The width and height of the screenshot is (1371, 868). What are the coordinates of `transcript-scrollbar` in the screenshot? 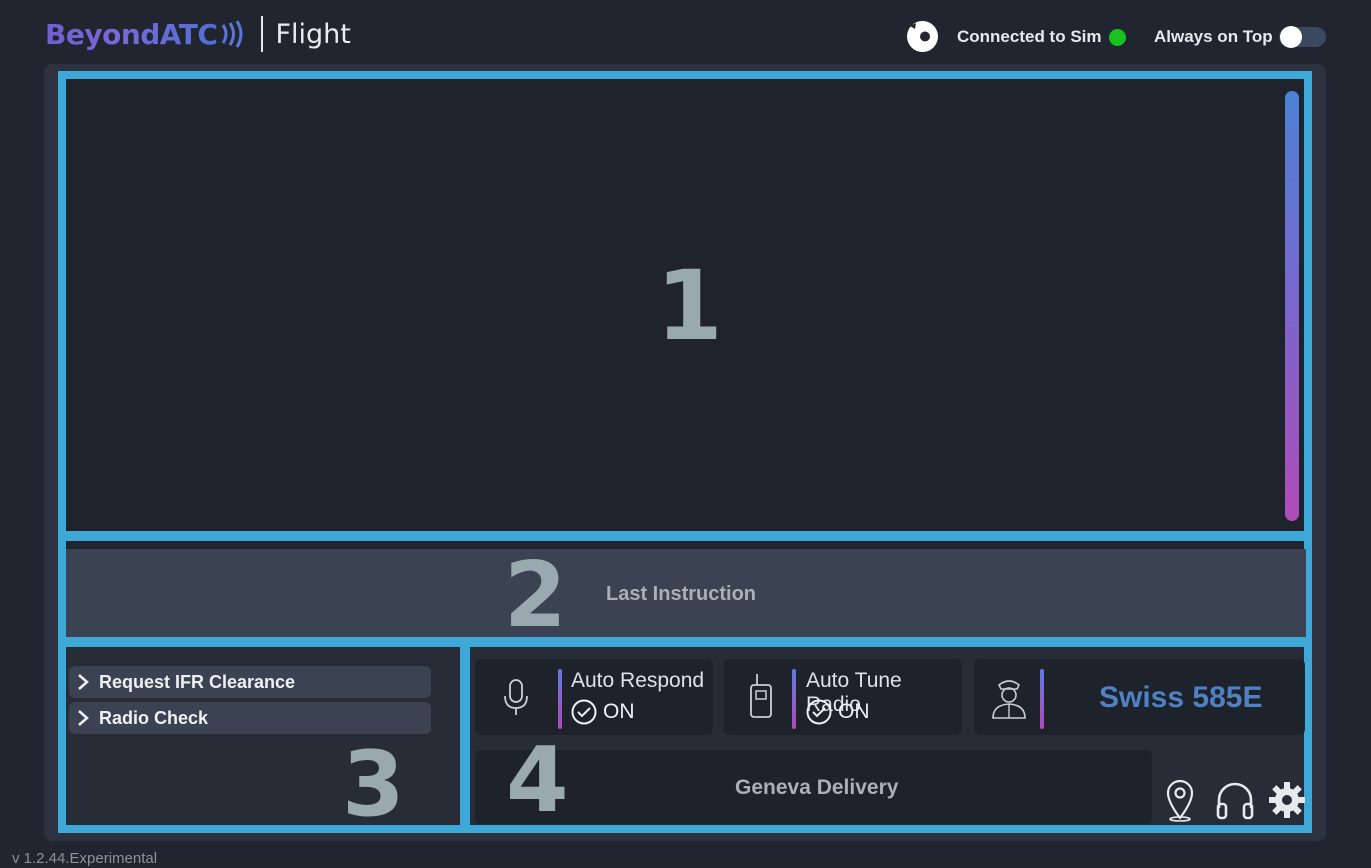 It's located at (1292, 306).